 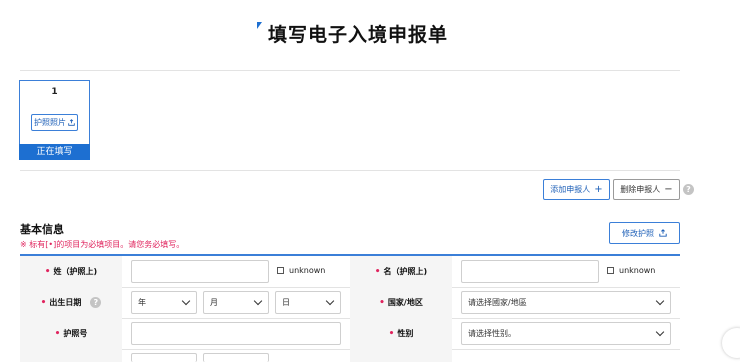 I want to click on given-name-unknown-checkbox: unknown, so click(x=631, y=270).